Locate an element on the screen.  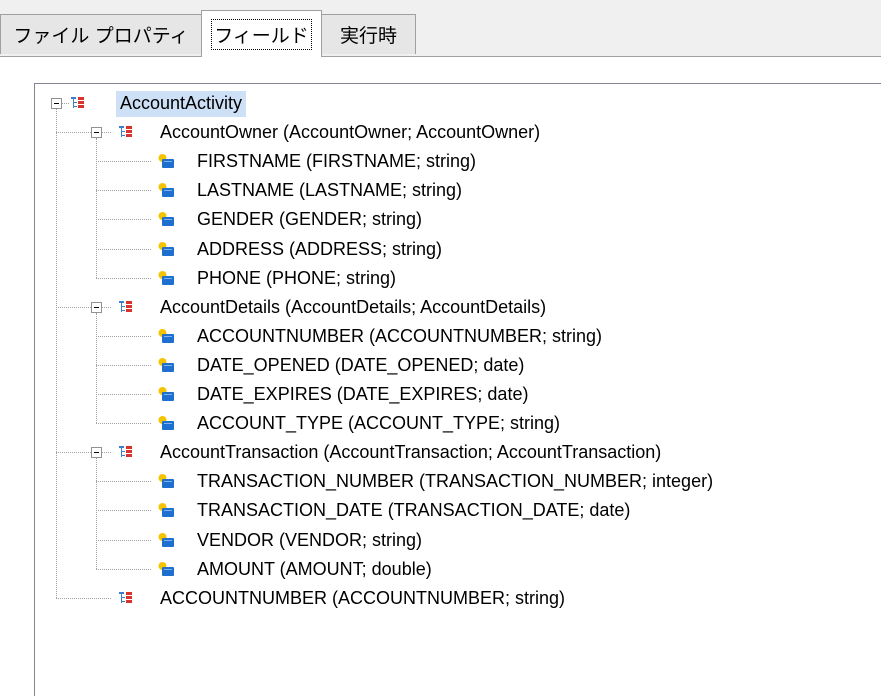
tree-field-node: DATE_EXPIRES (DATE_EXPIRES; date) is located at coordinates (362, 394).